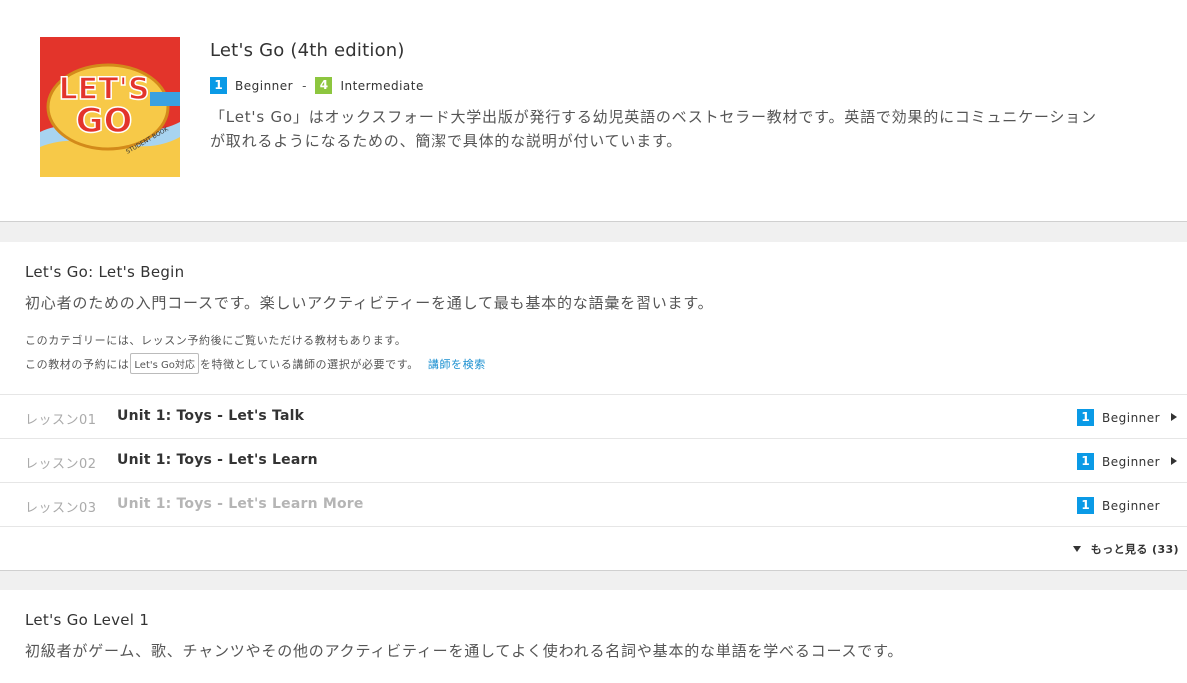  I want to click on course-note: このカテゴリーには、レッスン予約後にご覧いただける教材もあります。, so click(216, 340).